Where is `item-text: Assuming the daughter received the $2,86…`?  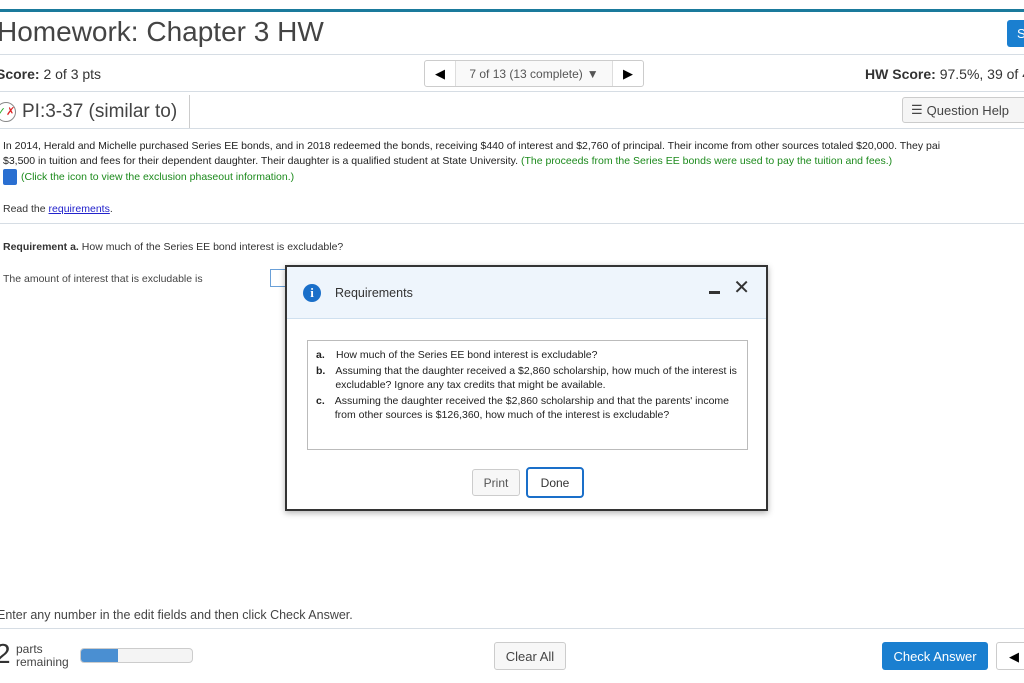 item-text: Assuming the daughter received the $2,86… is located at coordinates (532, 408).